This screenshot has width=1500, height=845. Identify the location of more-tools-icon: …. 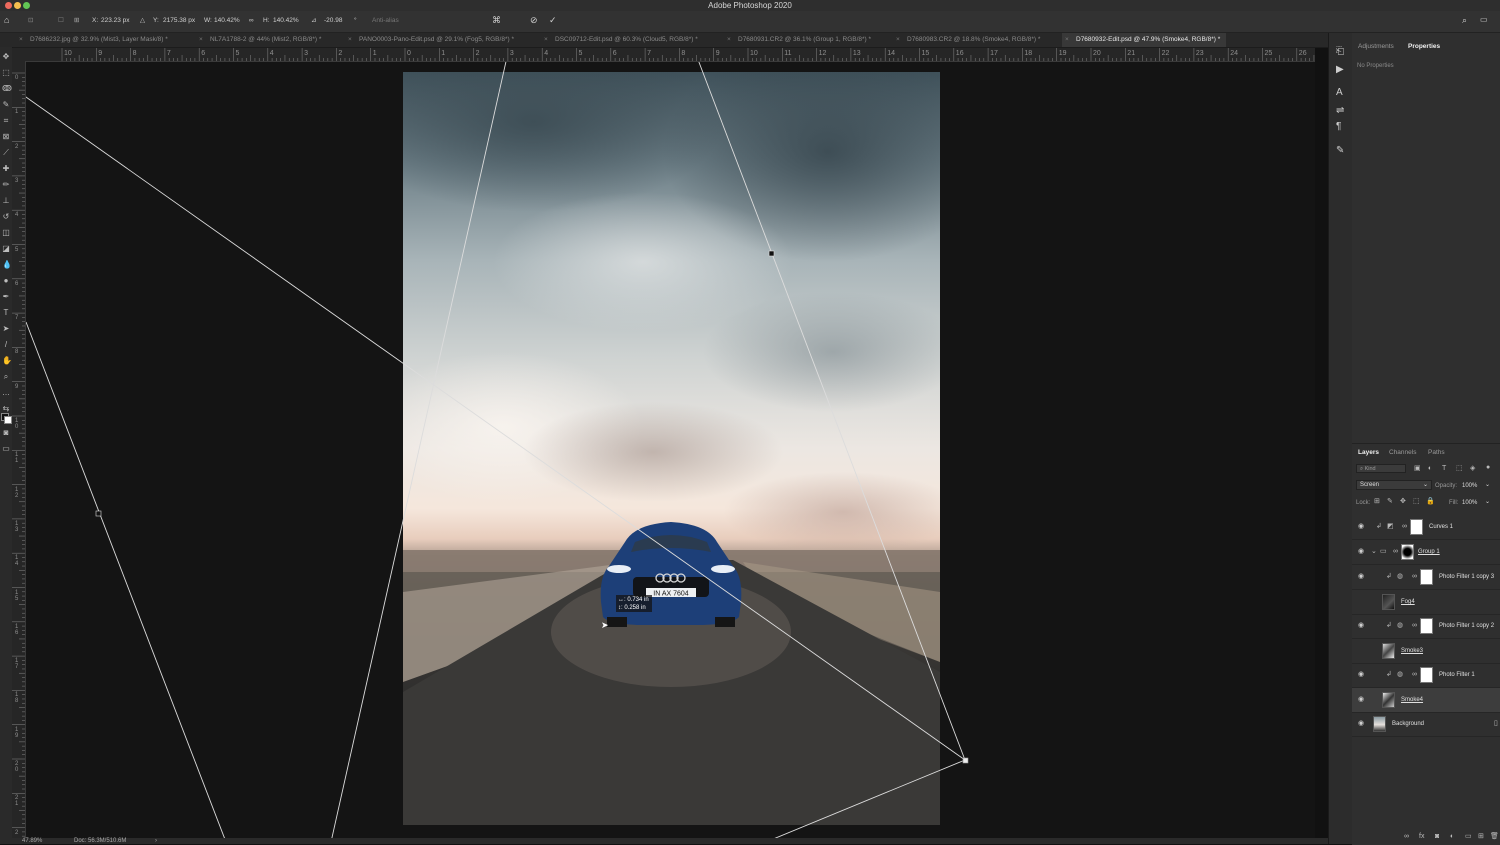
(6, 393).